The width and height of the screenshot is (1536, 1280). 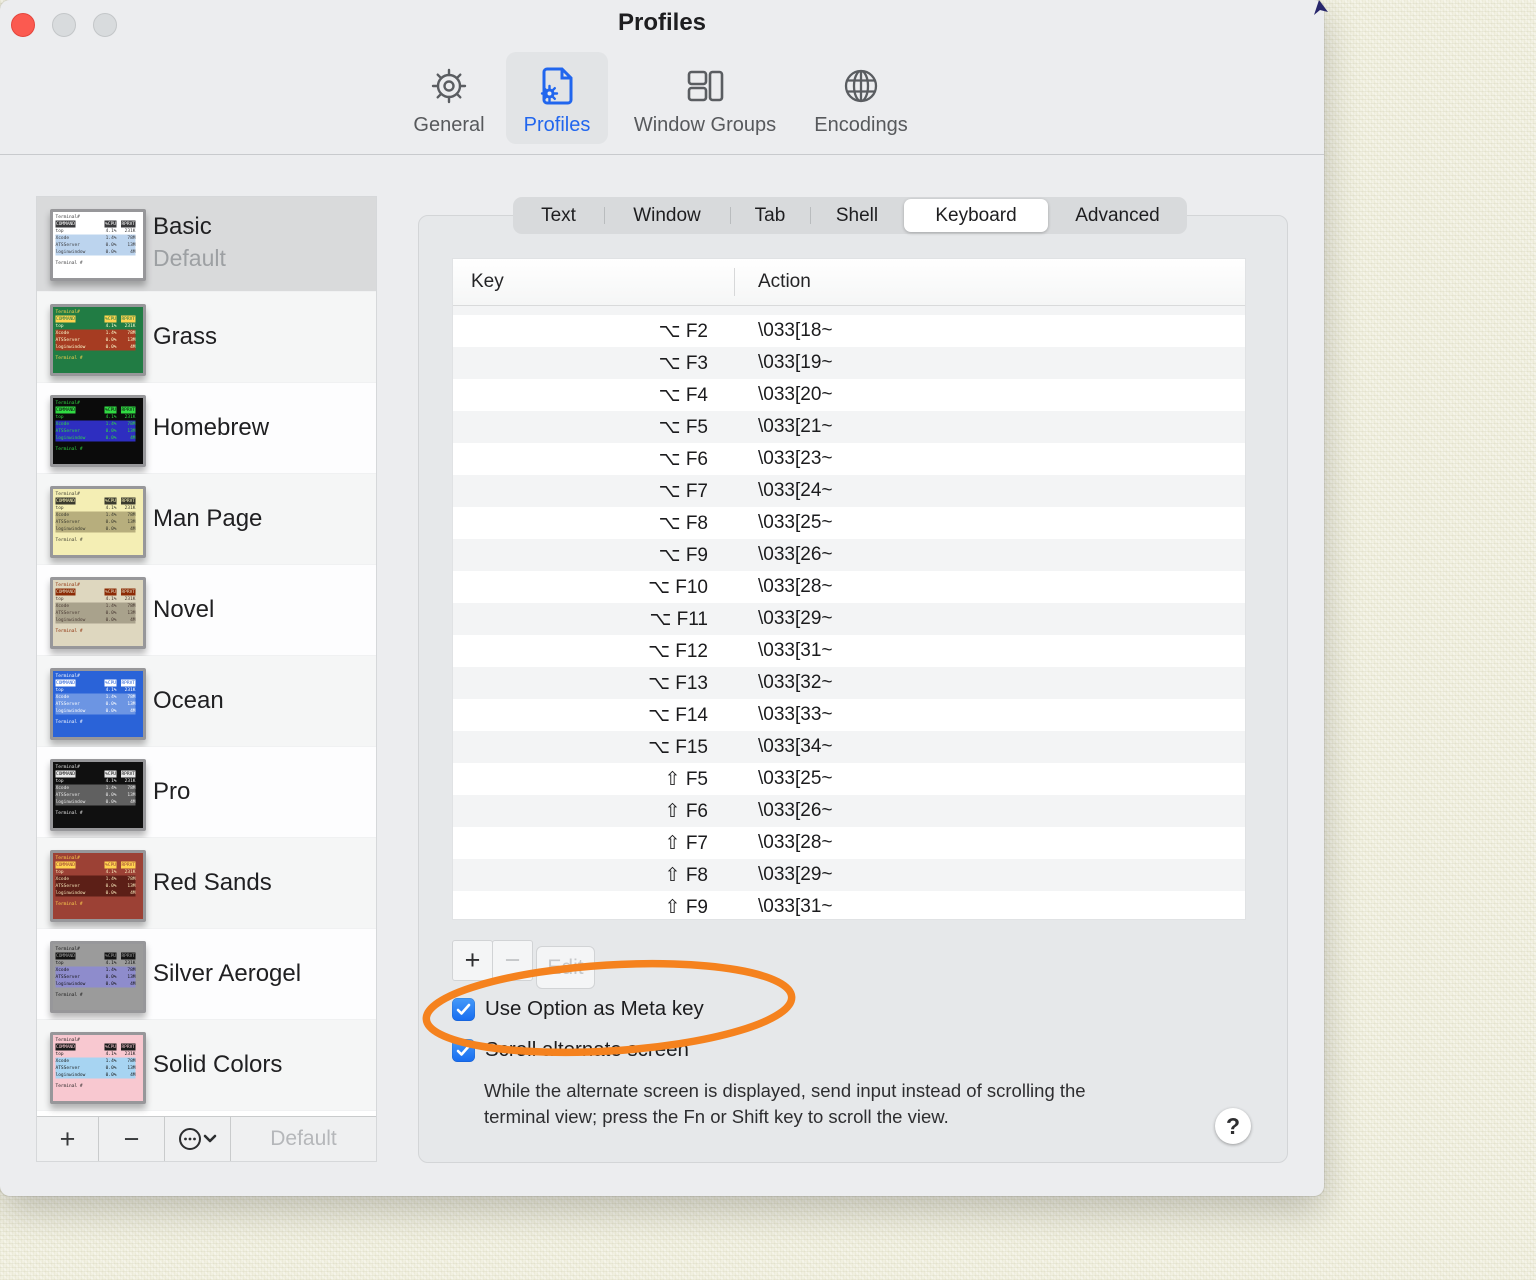 I want to click on key-mapping-row: ⌥ F11 \033[29~, so click(x=849, y=619).